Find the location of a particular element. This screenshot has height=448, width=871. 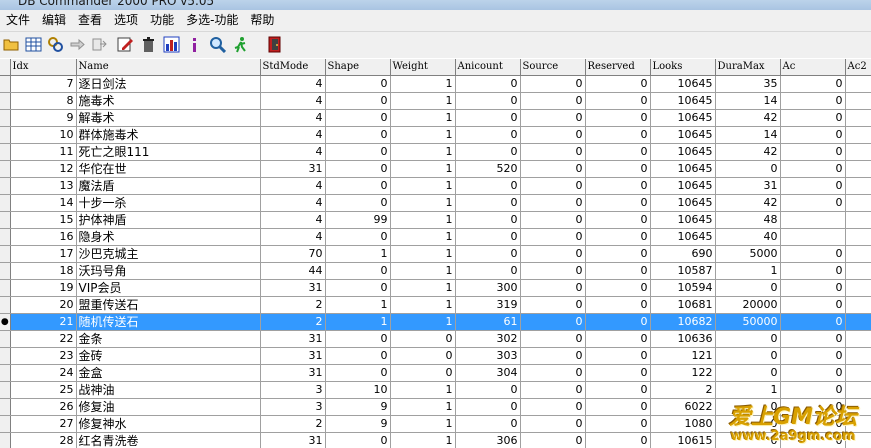

cell-name: 修复神水 is located at coordinates (168, 424).